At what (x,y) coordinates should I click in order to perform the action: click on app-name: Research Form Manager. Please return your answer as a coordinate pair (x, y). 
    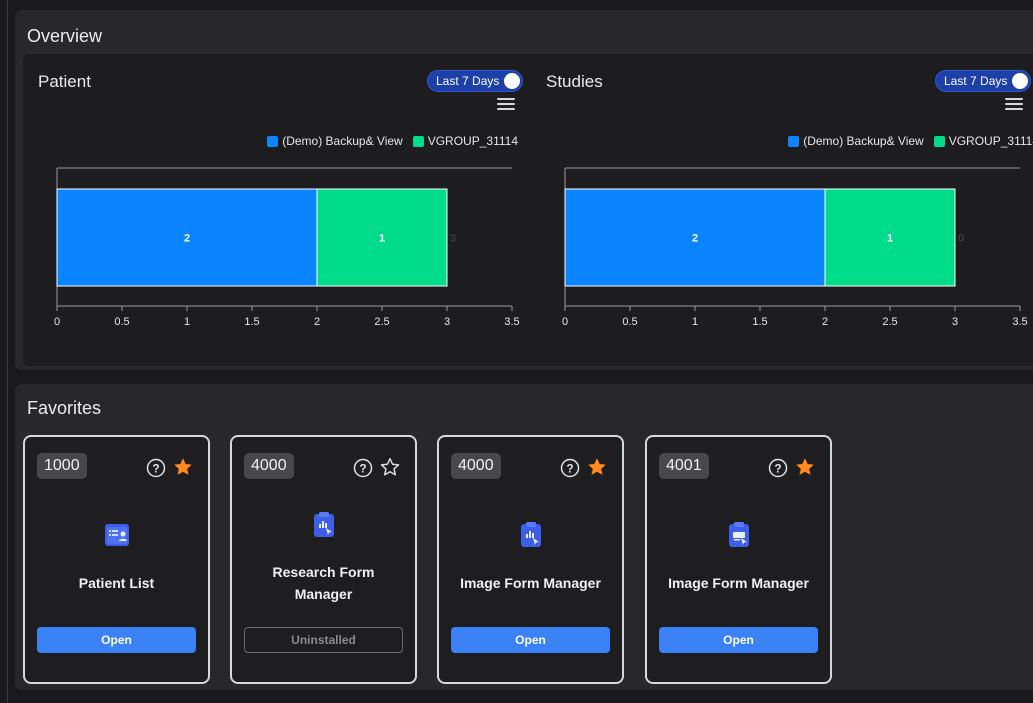
    Looking at the image, I should click on (323, 583).